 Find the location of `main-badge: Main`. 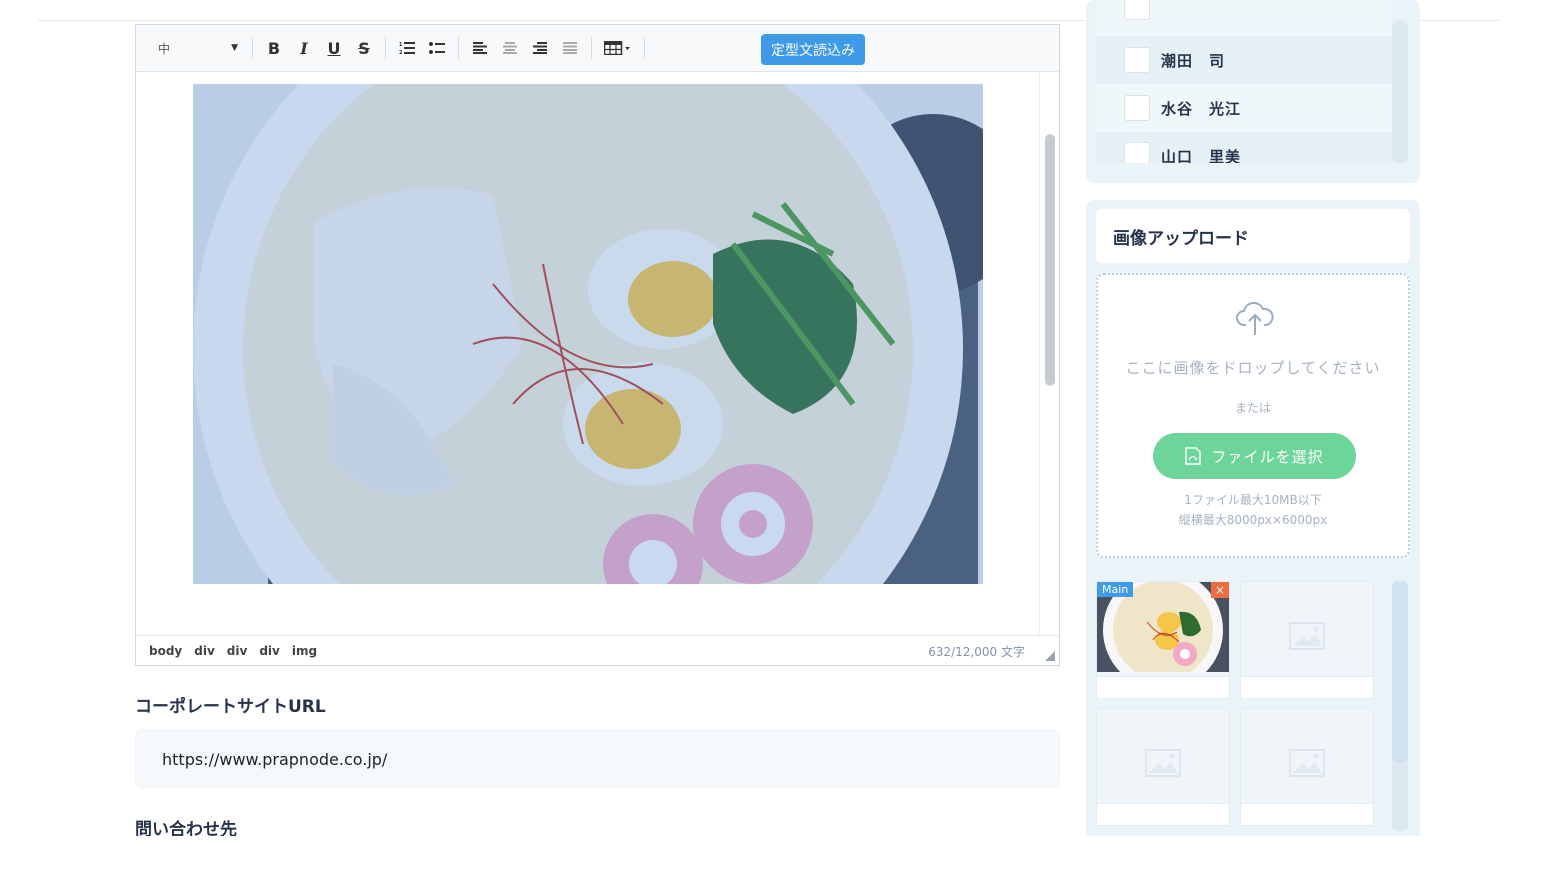

main-badge: Main is located at coordinates (1115, 589).